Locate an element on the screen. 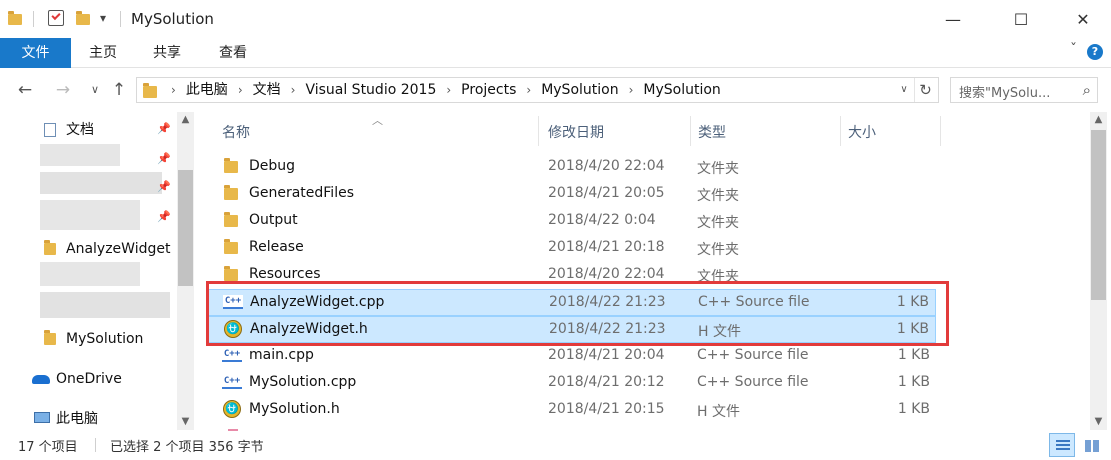  column-type: 类型 is located at coordinates (712, 132).